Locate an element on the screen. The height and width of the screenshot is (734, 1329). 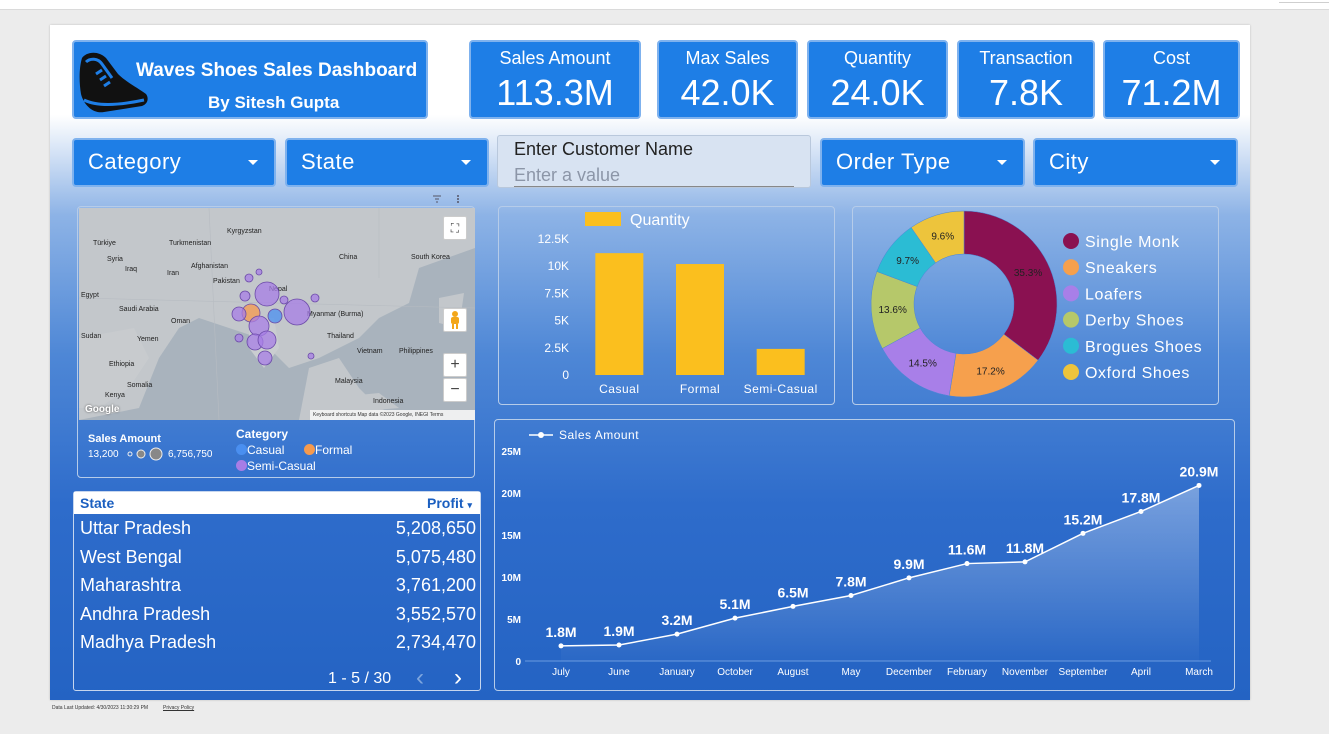
legend-label: Loafers is located at coordinates (1114, 294).